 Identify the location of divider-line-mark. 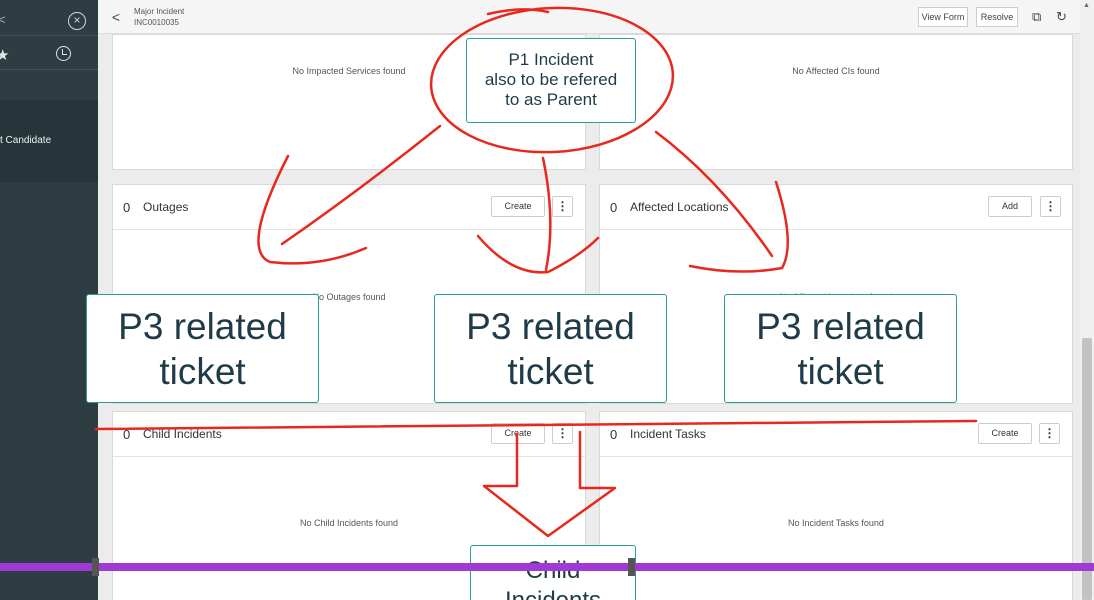
(536, 425).